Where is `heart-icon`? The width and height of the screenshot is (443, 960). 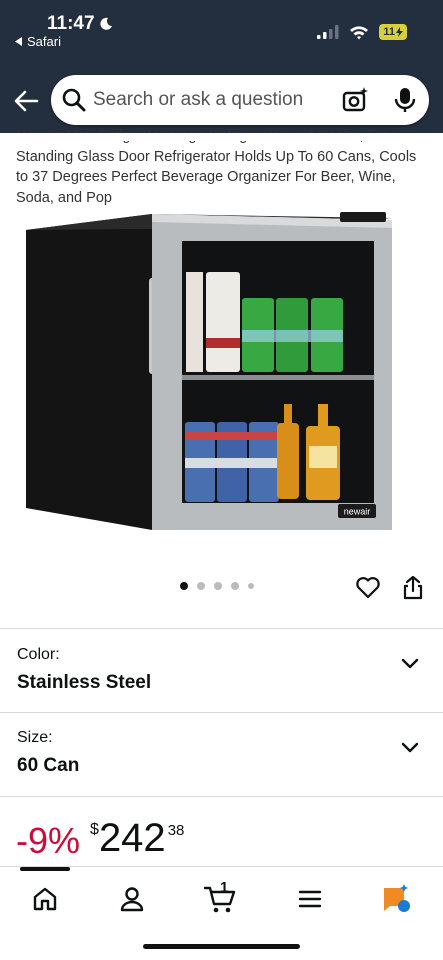 heart-icon is located at coordinates (368, 588).